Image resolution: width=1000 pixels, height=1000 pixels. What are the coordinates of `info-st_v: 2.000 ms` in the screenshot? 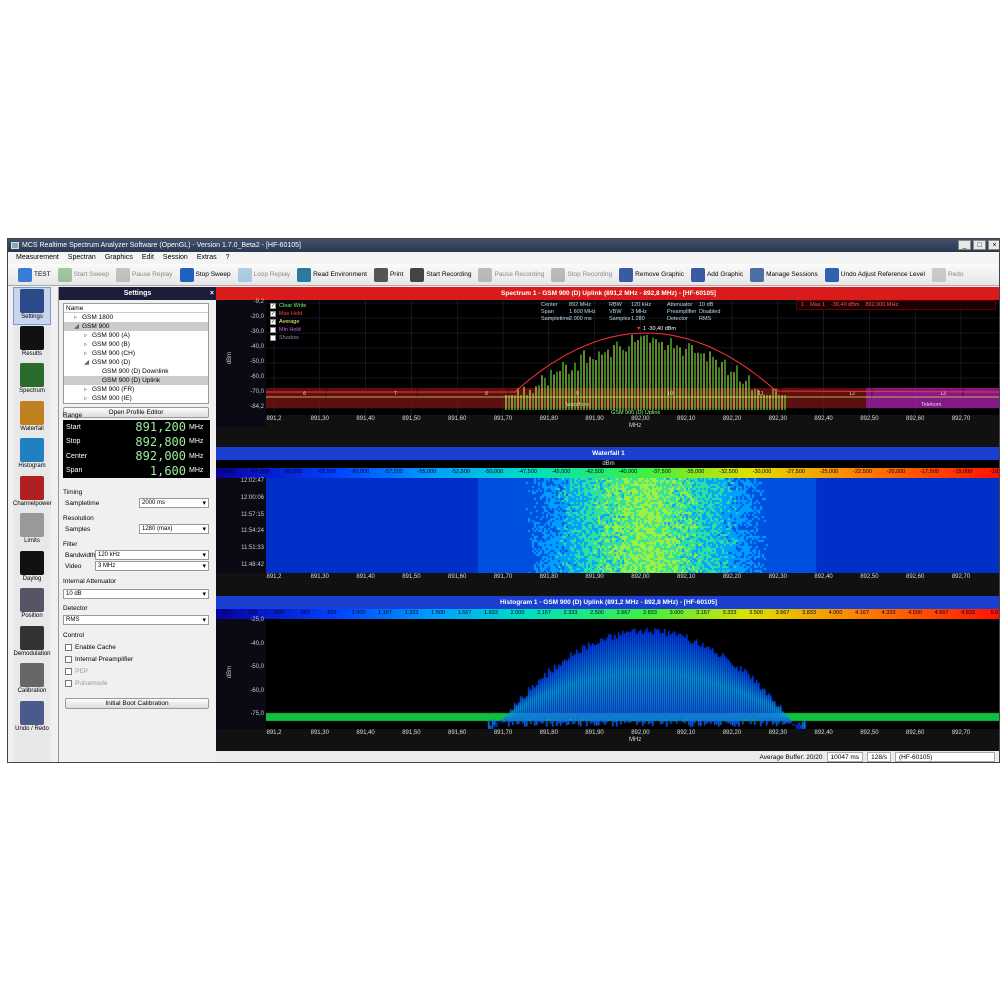 It's located at (589, 319).